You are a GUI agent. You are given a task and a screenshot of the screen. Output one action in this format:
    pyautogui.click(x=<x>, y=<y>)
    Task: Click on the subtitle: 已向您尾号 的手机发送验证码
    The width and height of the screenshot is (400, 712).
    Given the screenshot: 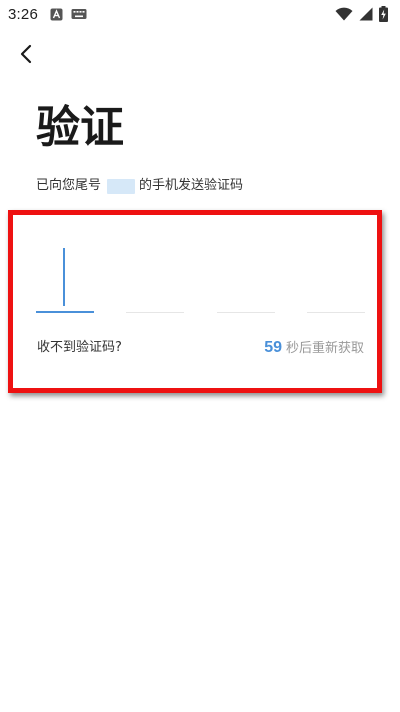 What is the action you would take?
    pyautogui.click(x=139, y=186)
    